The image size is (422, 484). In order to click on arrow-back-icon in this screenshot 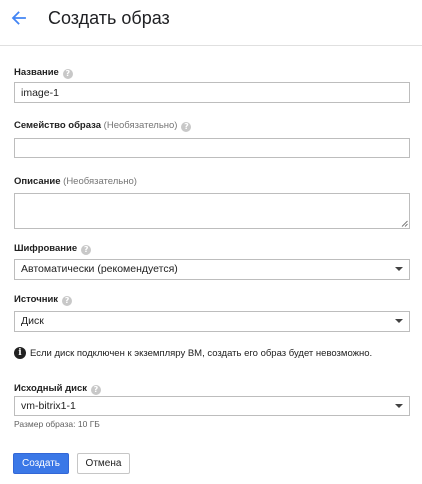, I will do `click(18, 18)`.